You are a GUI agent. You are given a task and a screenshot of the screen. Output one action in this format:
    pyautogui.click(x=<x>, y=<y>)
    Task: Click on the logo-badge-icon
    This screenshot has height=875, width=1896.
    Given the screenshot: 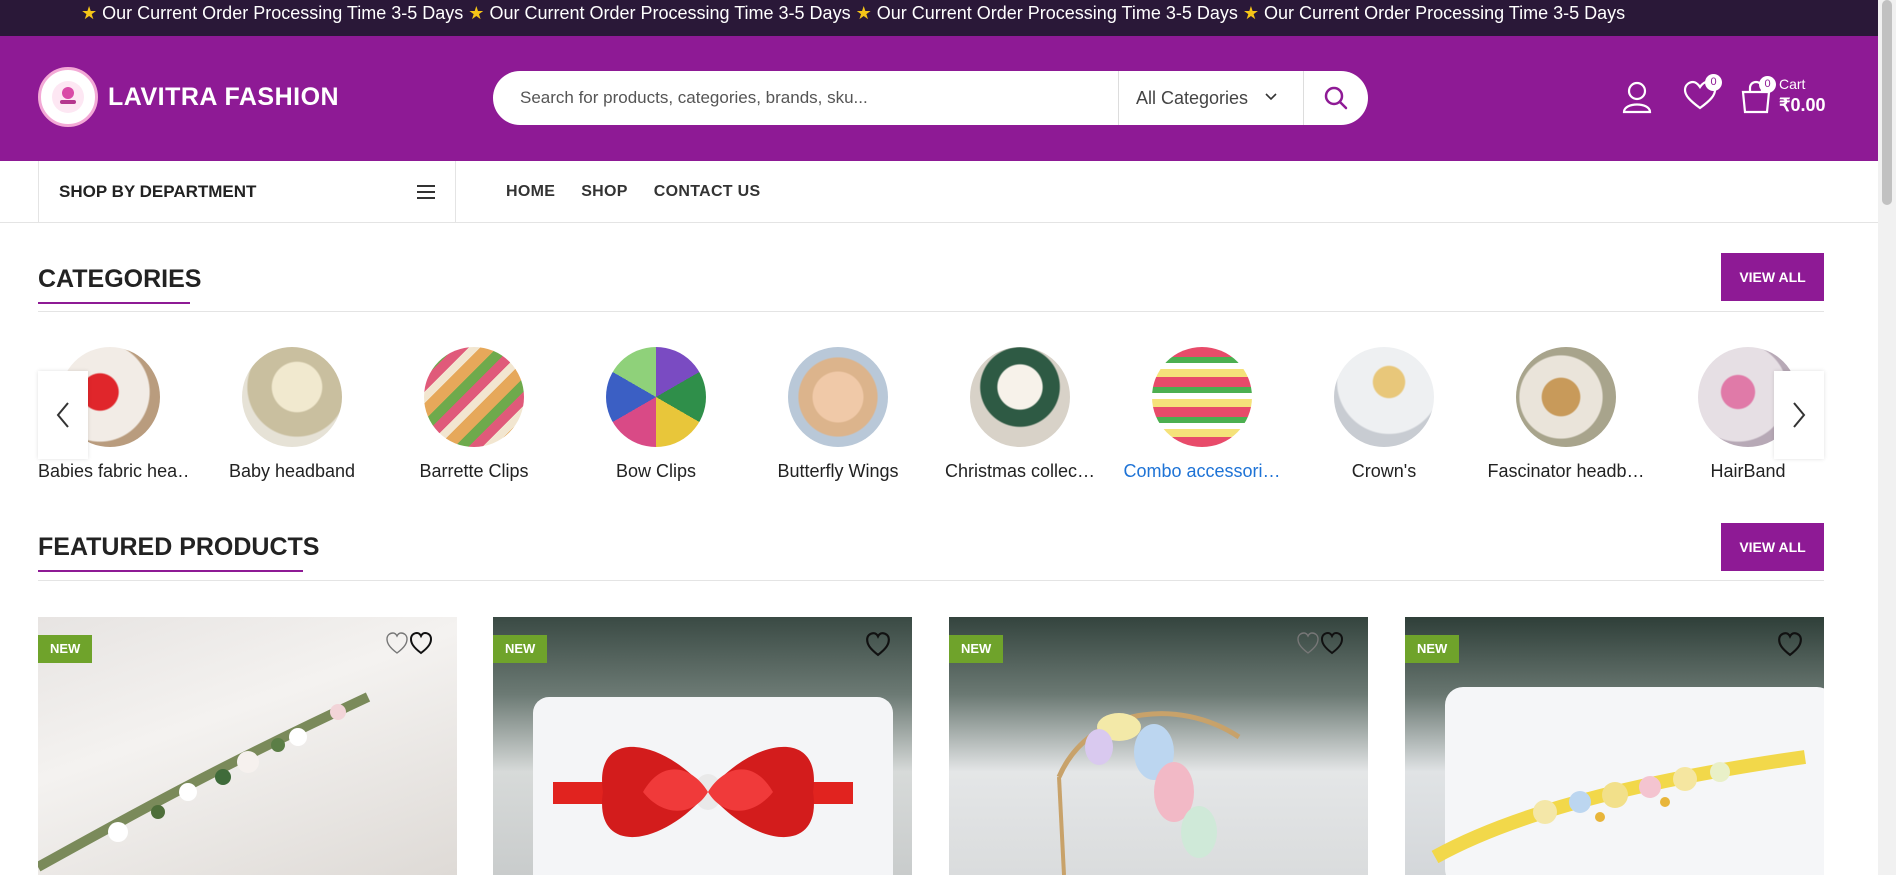 What is the action you would take?
    pyautogui.click(x=68, y=97)
    